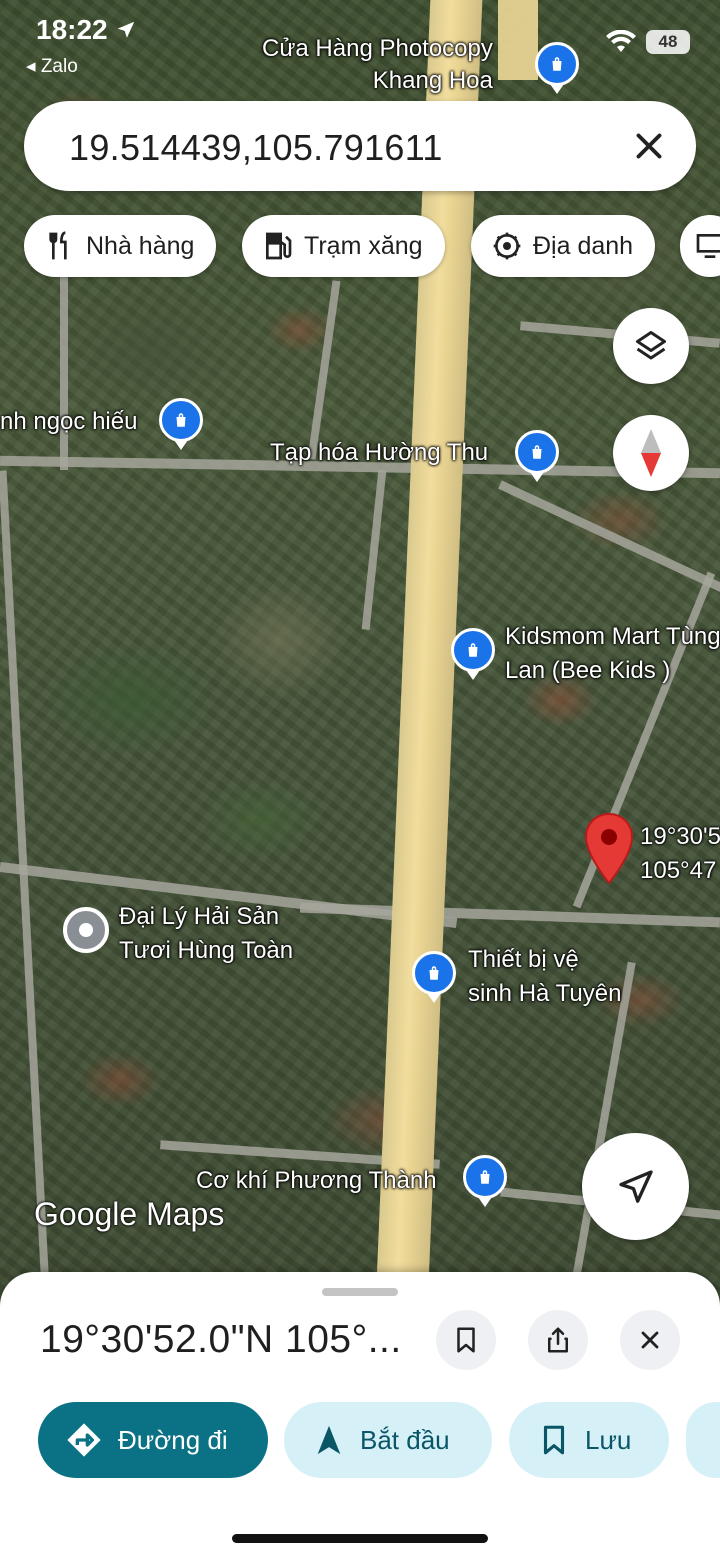  I want to click on restaurant-icon, so click(58, 245).